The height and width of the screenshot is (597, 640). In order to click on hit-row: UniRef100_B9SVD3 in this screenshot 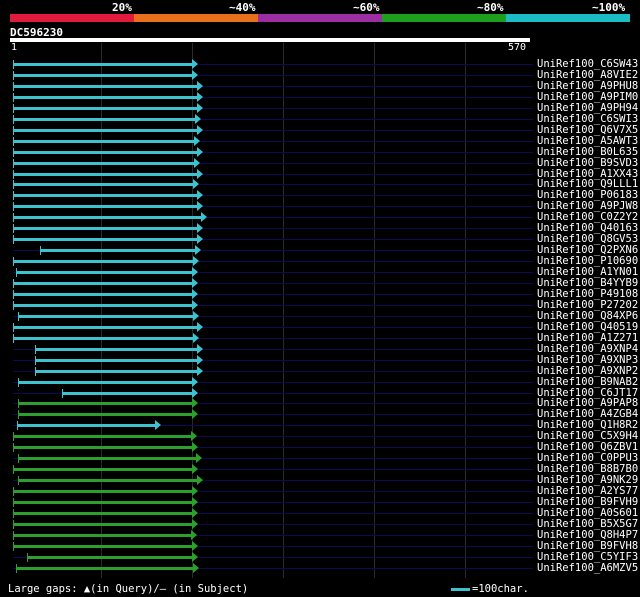, I will do `click(320, 163)`.